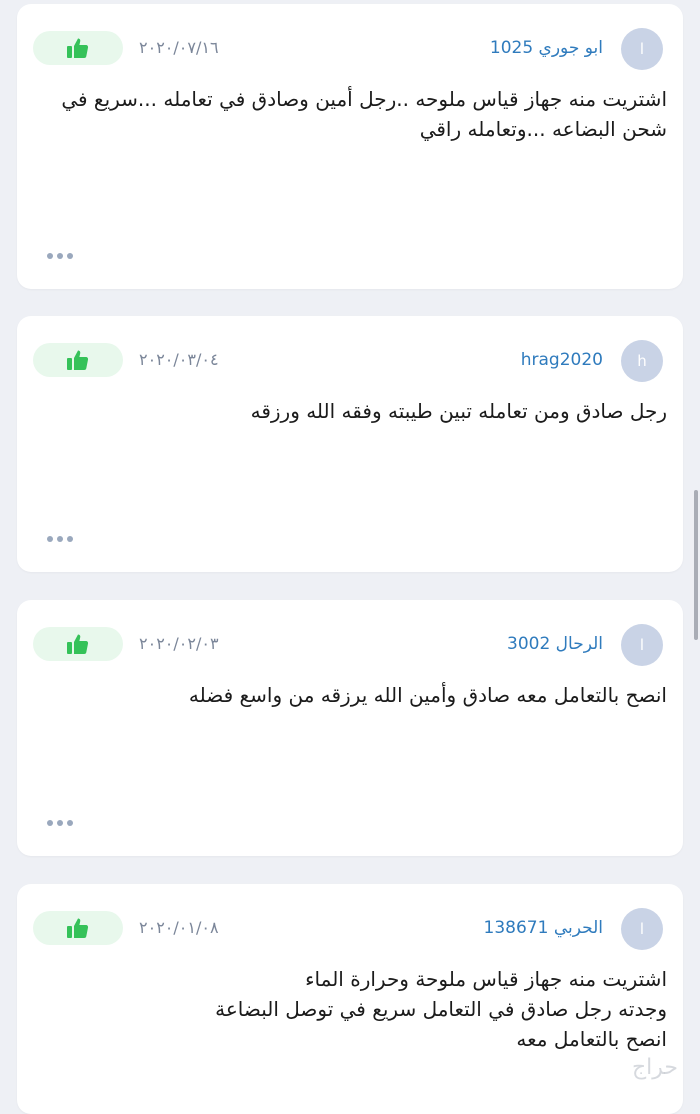 The image size is (700, 1114). Describe the element at coordinates (179, 359) in the screenshot. I see `review-date: ٢٠٢٠/٠٣/٠٤` at that location.